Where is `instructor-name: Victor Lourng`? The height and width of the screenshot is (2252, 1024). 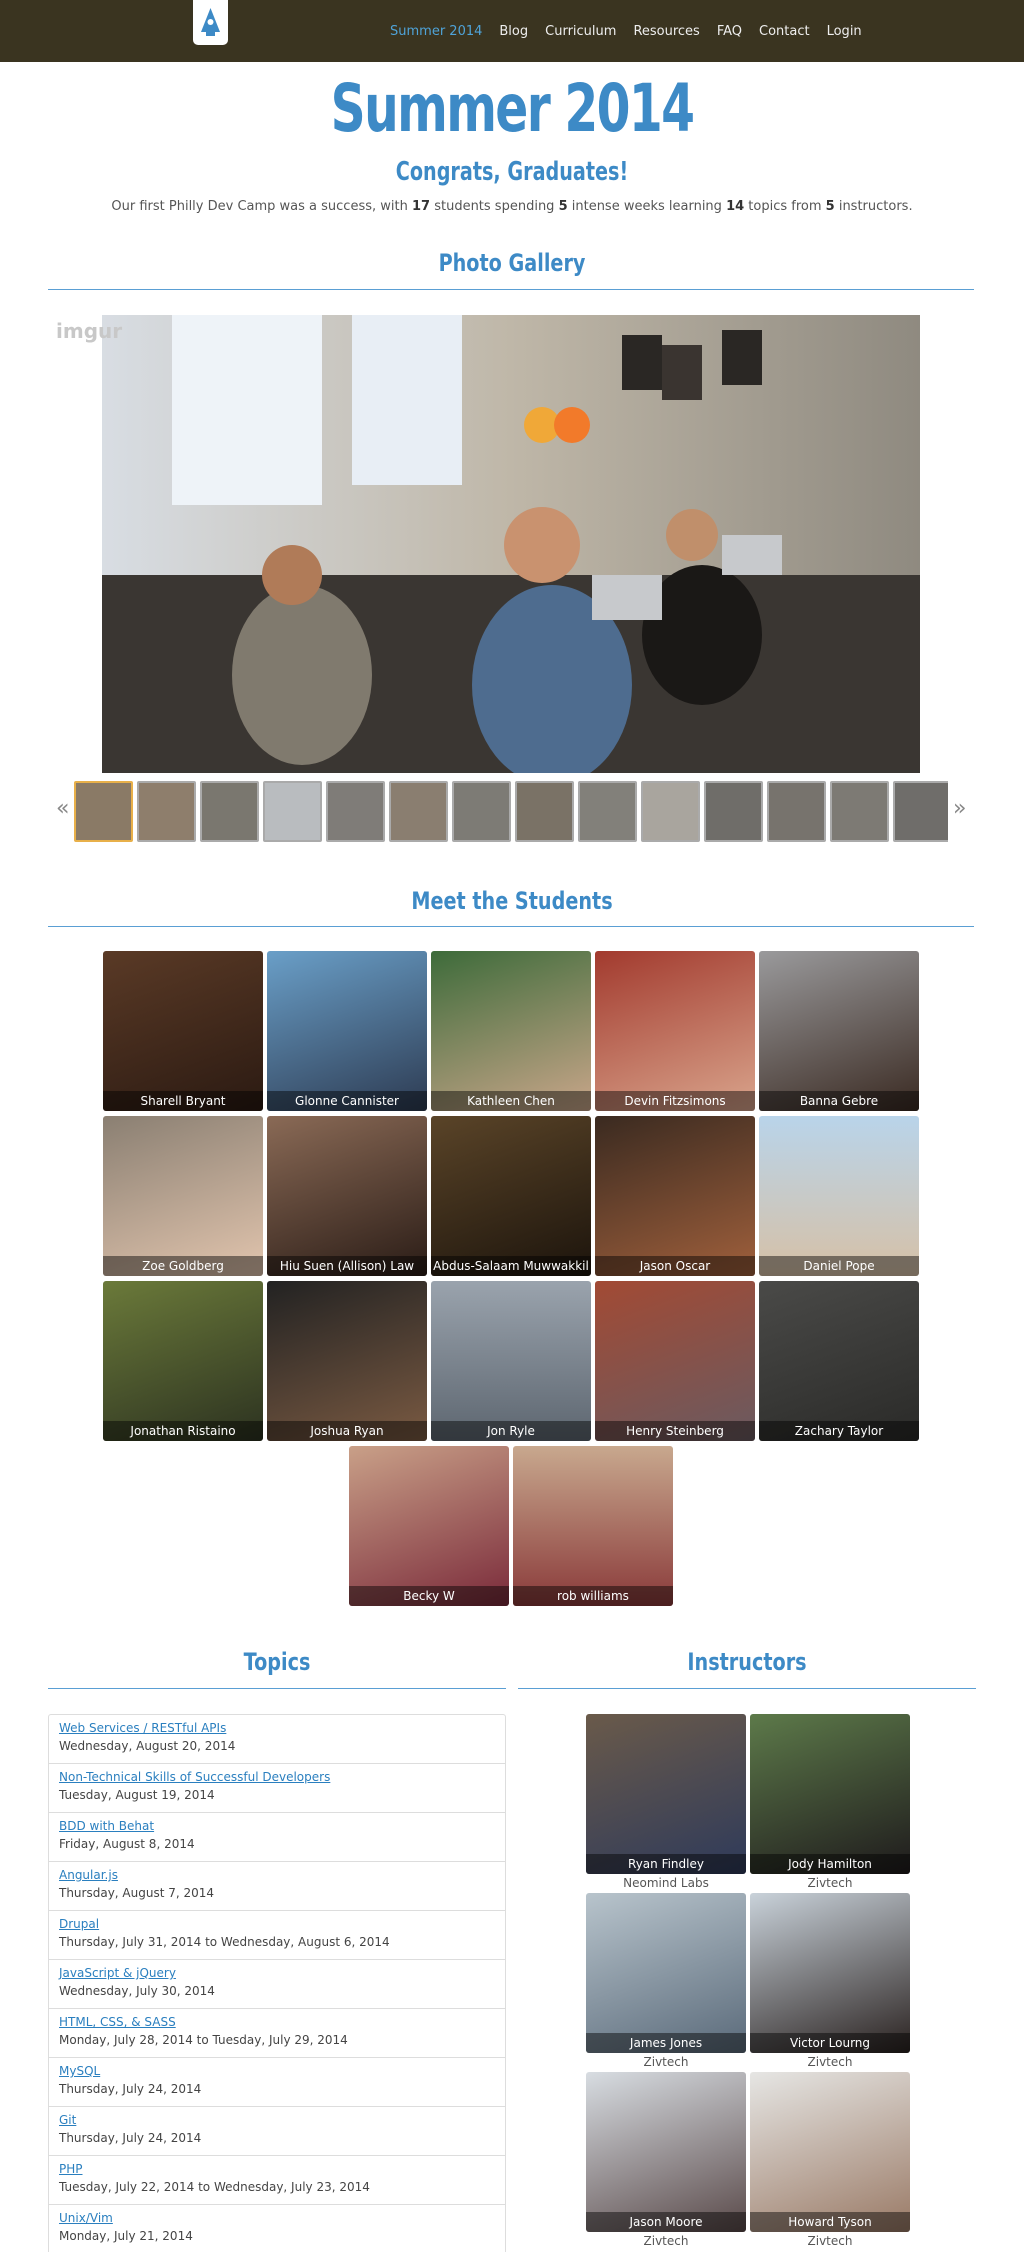
instructor-name: Victor Lourng is located at coordinates (830, 2043).